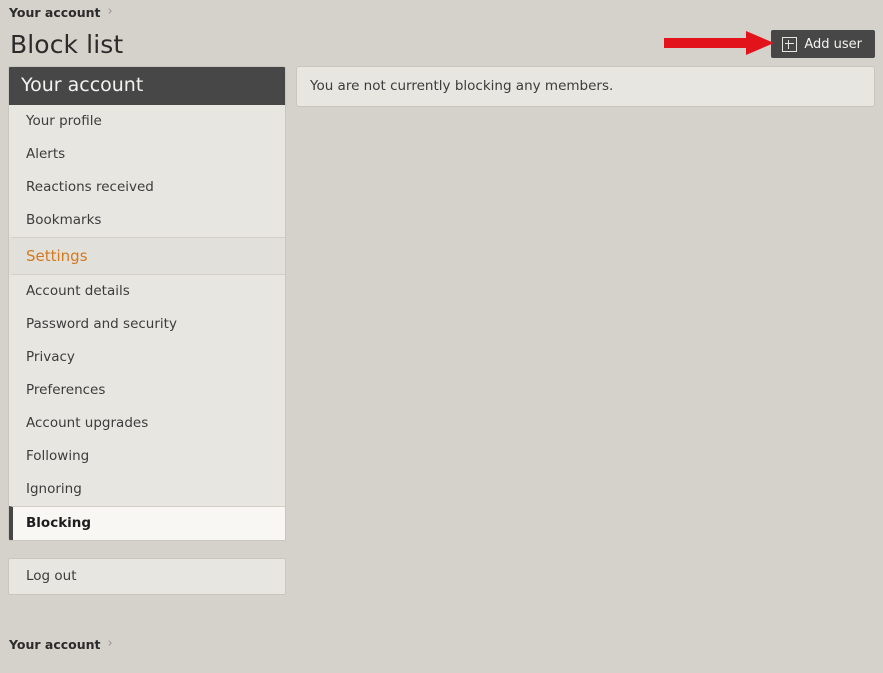 The height and width of the screenshot is (673, 883). I want to click on sidebar-item-your-profile: Your profile, so click(147, 121).